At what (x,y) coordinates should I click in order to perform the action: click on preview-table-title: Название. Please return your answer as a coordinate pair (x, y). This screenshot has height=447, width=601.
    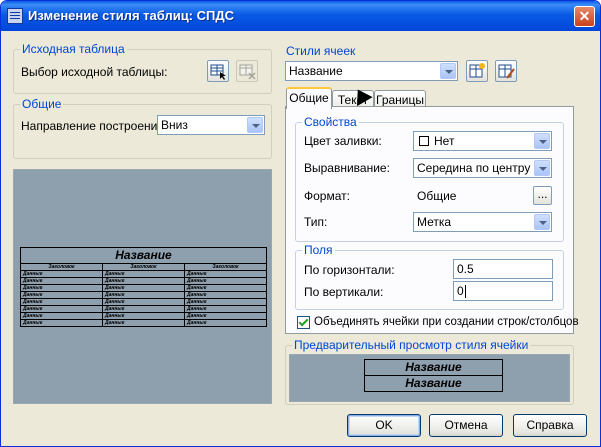
    Looking at the image, I should click on (143, 256).